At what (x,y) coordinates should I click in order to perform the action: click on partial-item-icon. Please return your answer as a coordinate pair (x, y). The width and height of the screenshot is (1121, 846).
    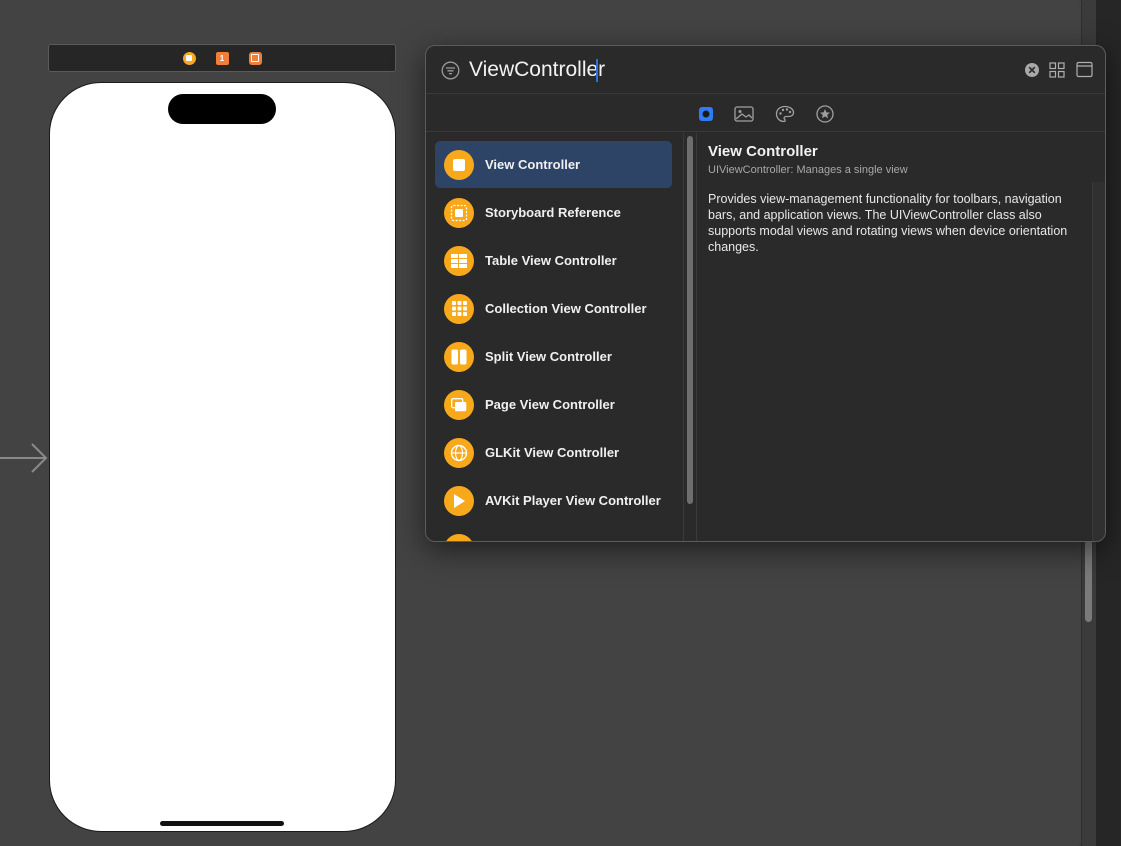
    Looking at the image, I should click on (459, 537).